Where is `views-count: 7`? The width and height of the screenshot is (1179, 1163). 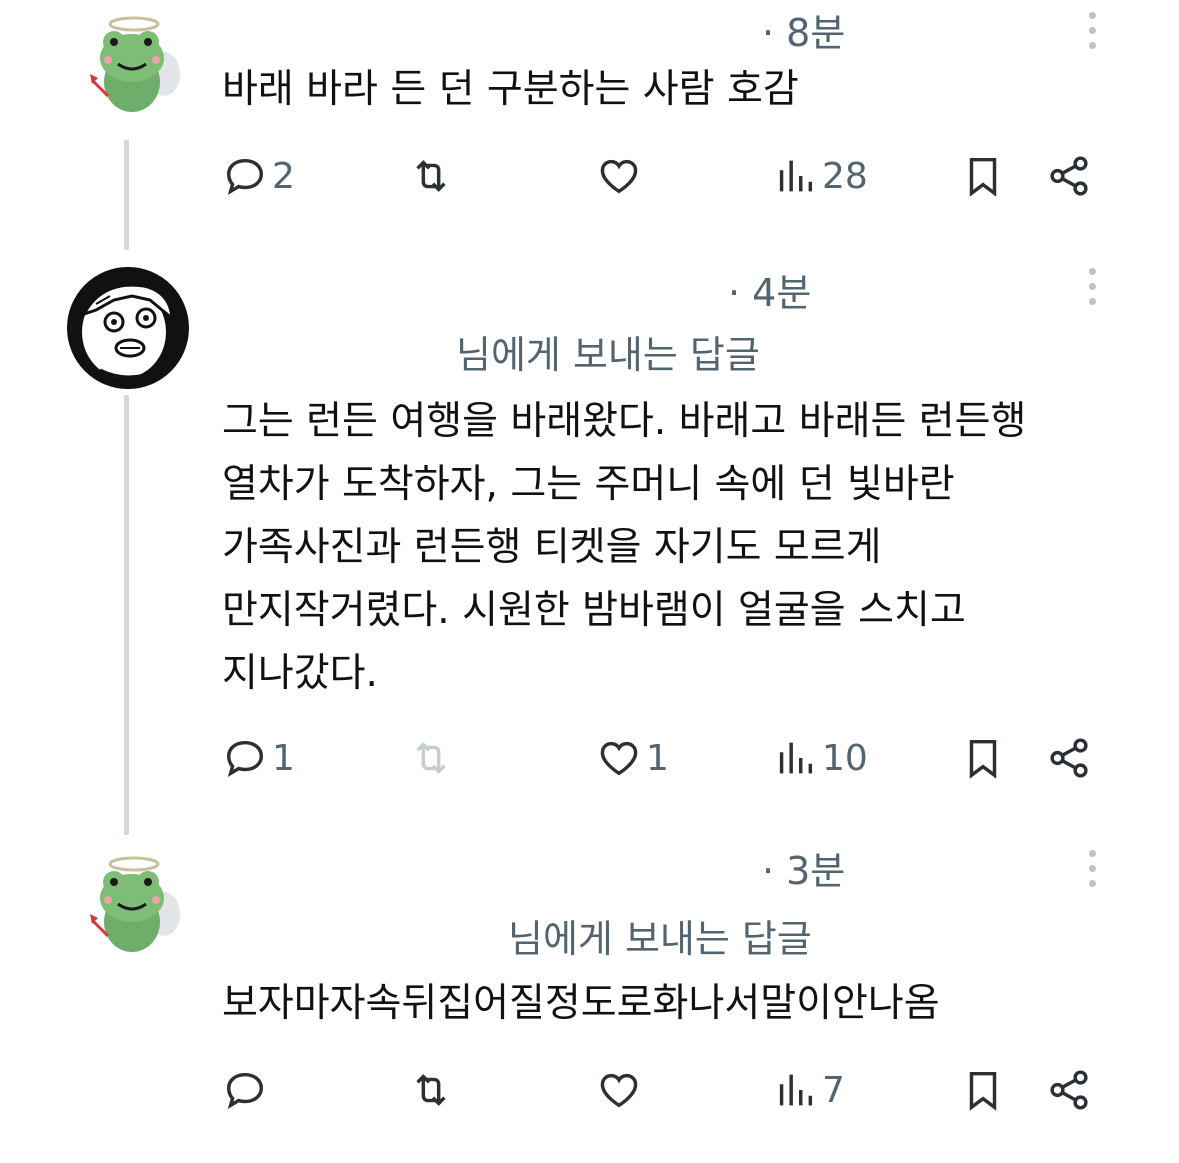
views-count: 7 is located at coordinates (833, 1090).